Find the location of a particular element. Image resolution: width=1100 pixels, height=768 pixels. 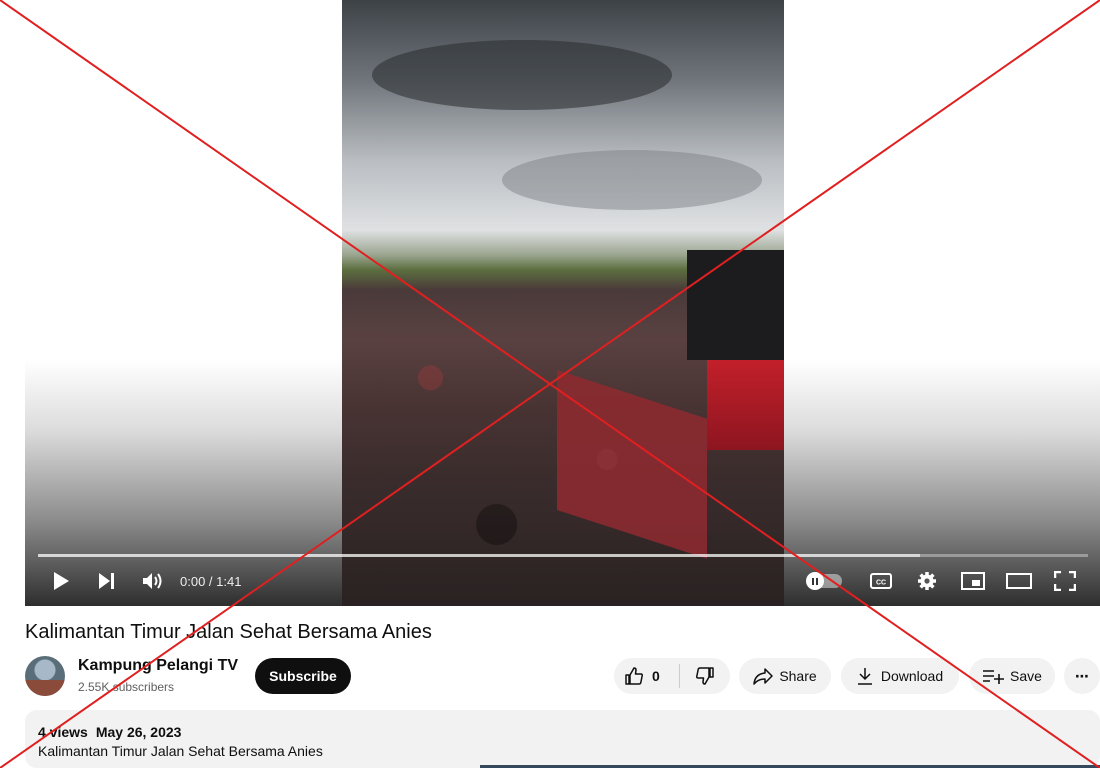

next-icon is located at coordinates (106, 581).